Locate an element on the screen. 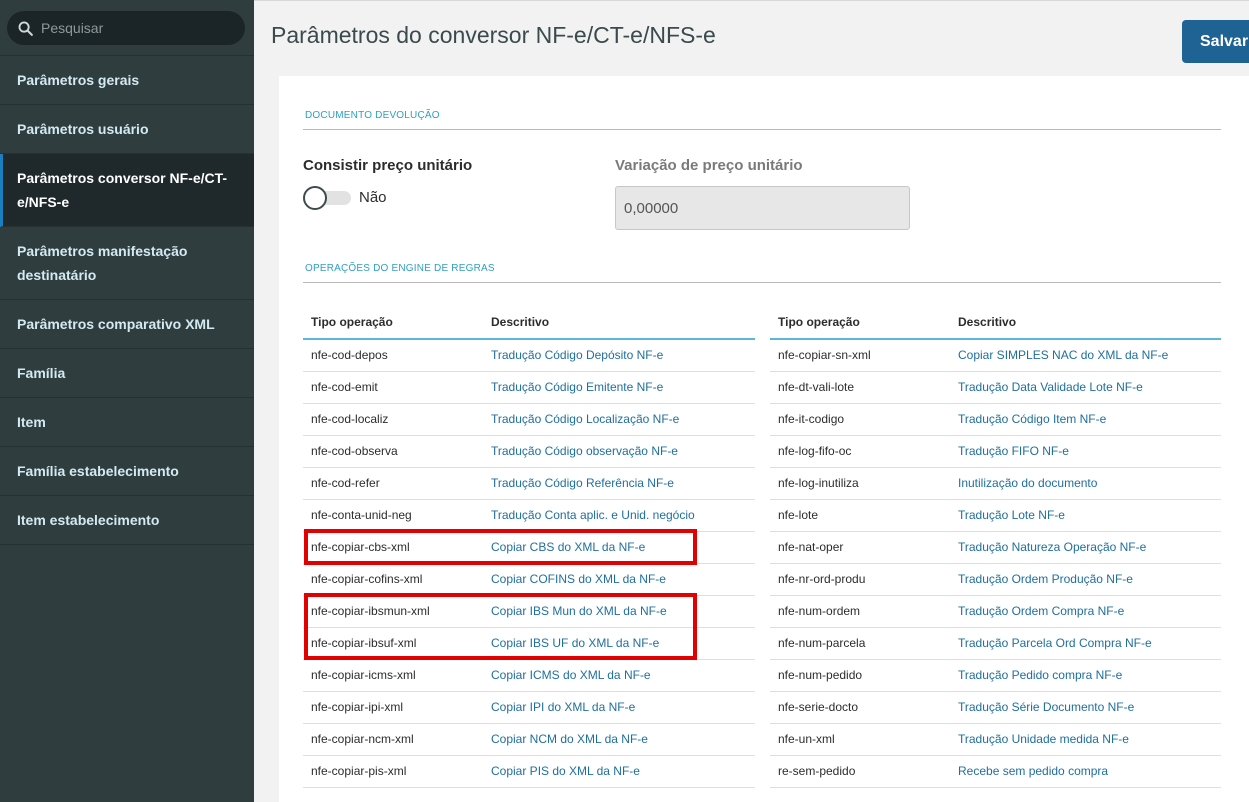  operation-description-cell: Copiar PIS do XML da NF-e is located at coordinates (619, 771).